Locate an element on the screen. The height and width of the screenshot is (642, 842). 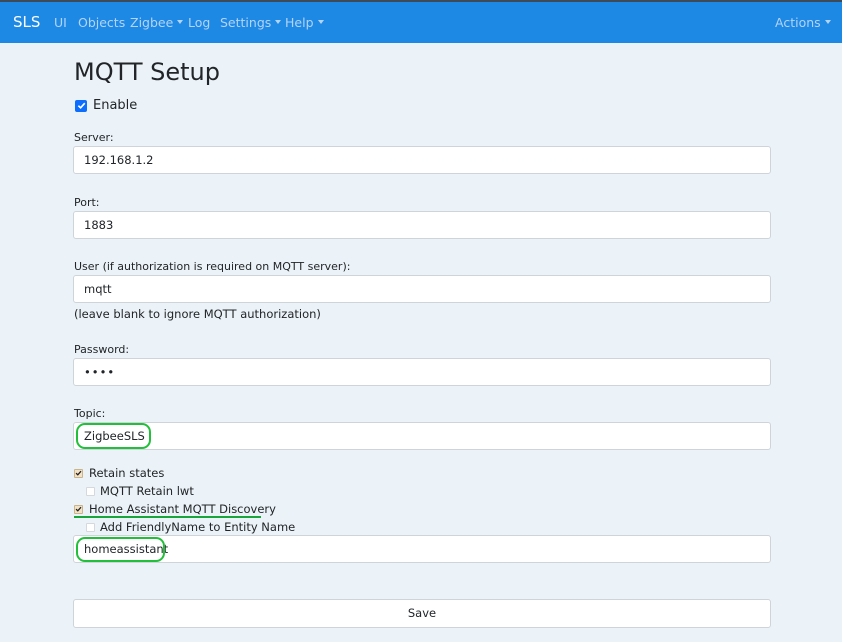
ha-discovery-row: Home Assistant MQTT Discovery is located at coordinates (175, 509).